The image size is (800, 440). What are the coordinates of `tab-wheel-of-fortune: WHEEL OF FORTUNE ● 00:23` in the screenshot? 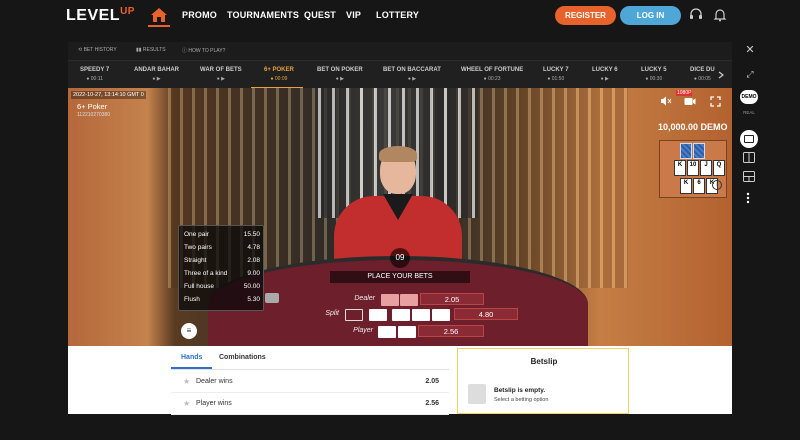 It's located at (492, 74).